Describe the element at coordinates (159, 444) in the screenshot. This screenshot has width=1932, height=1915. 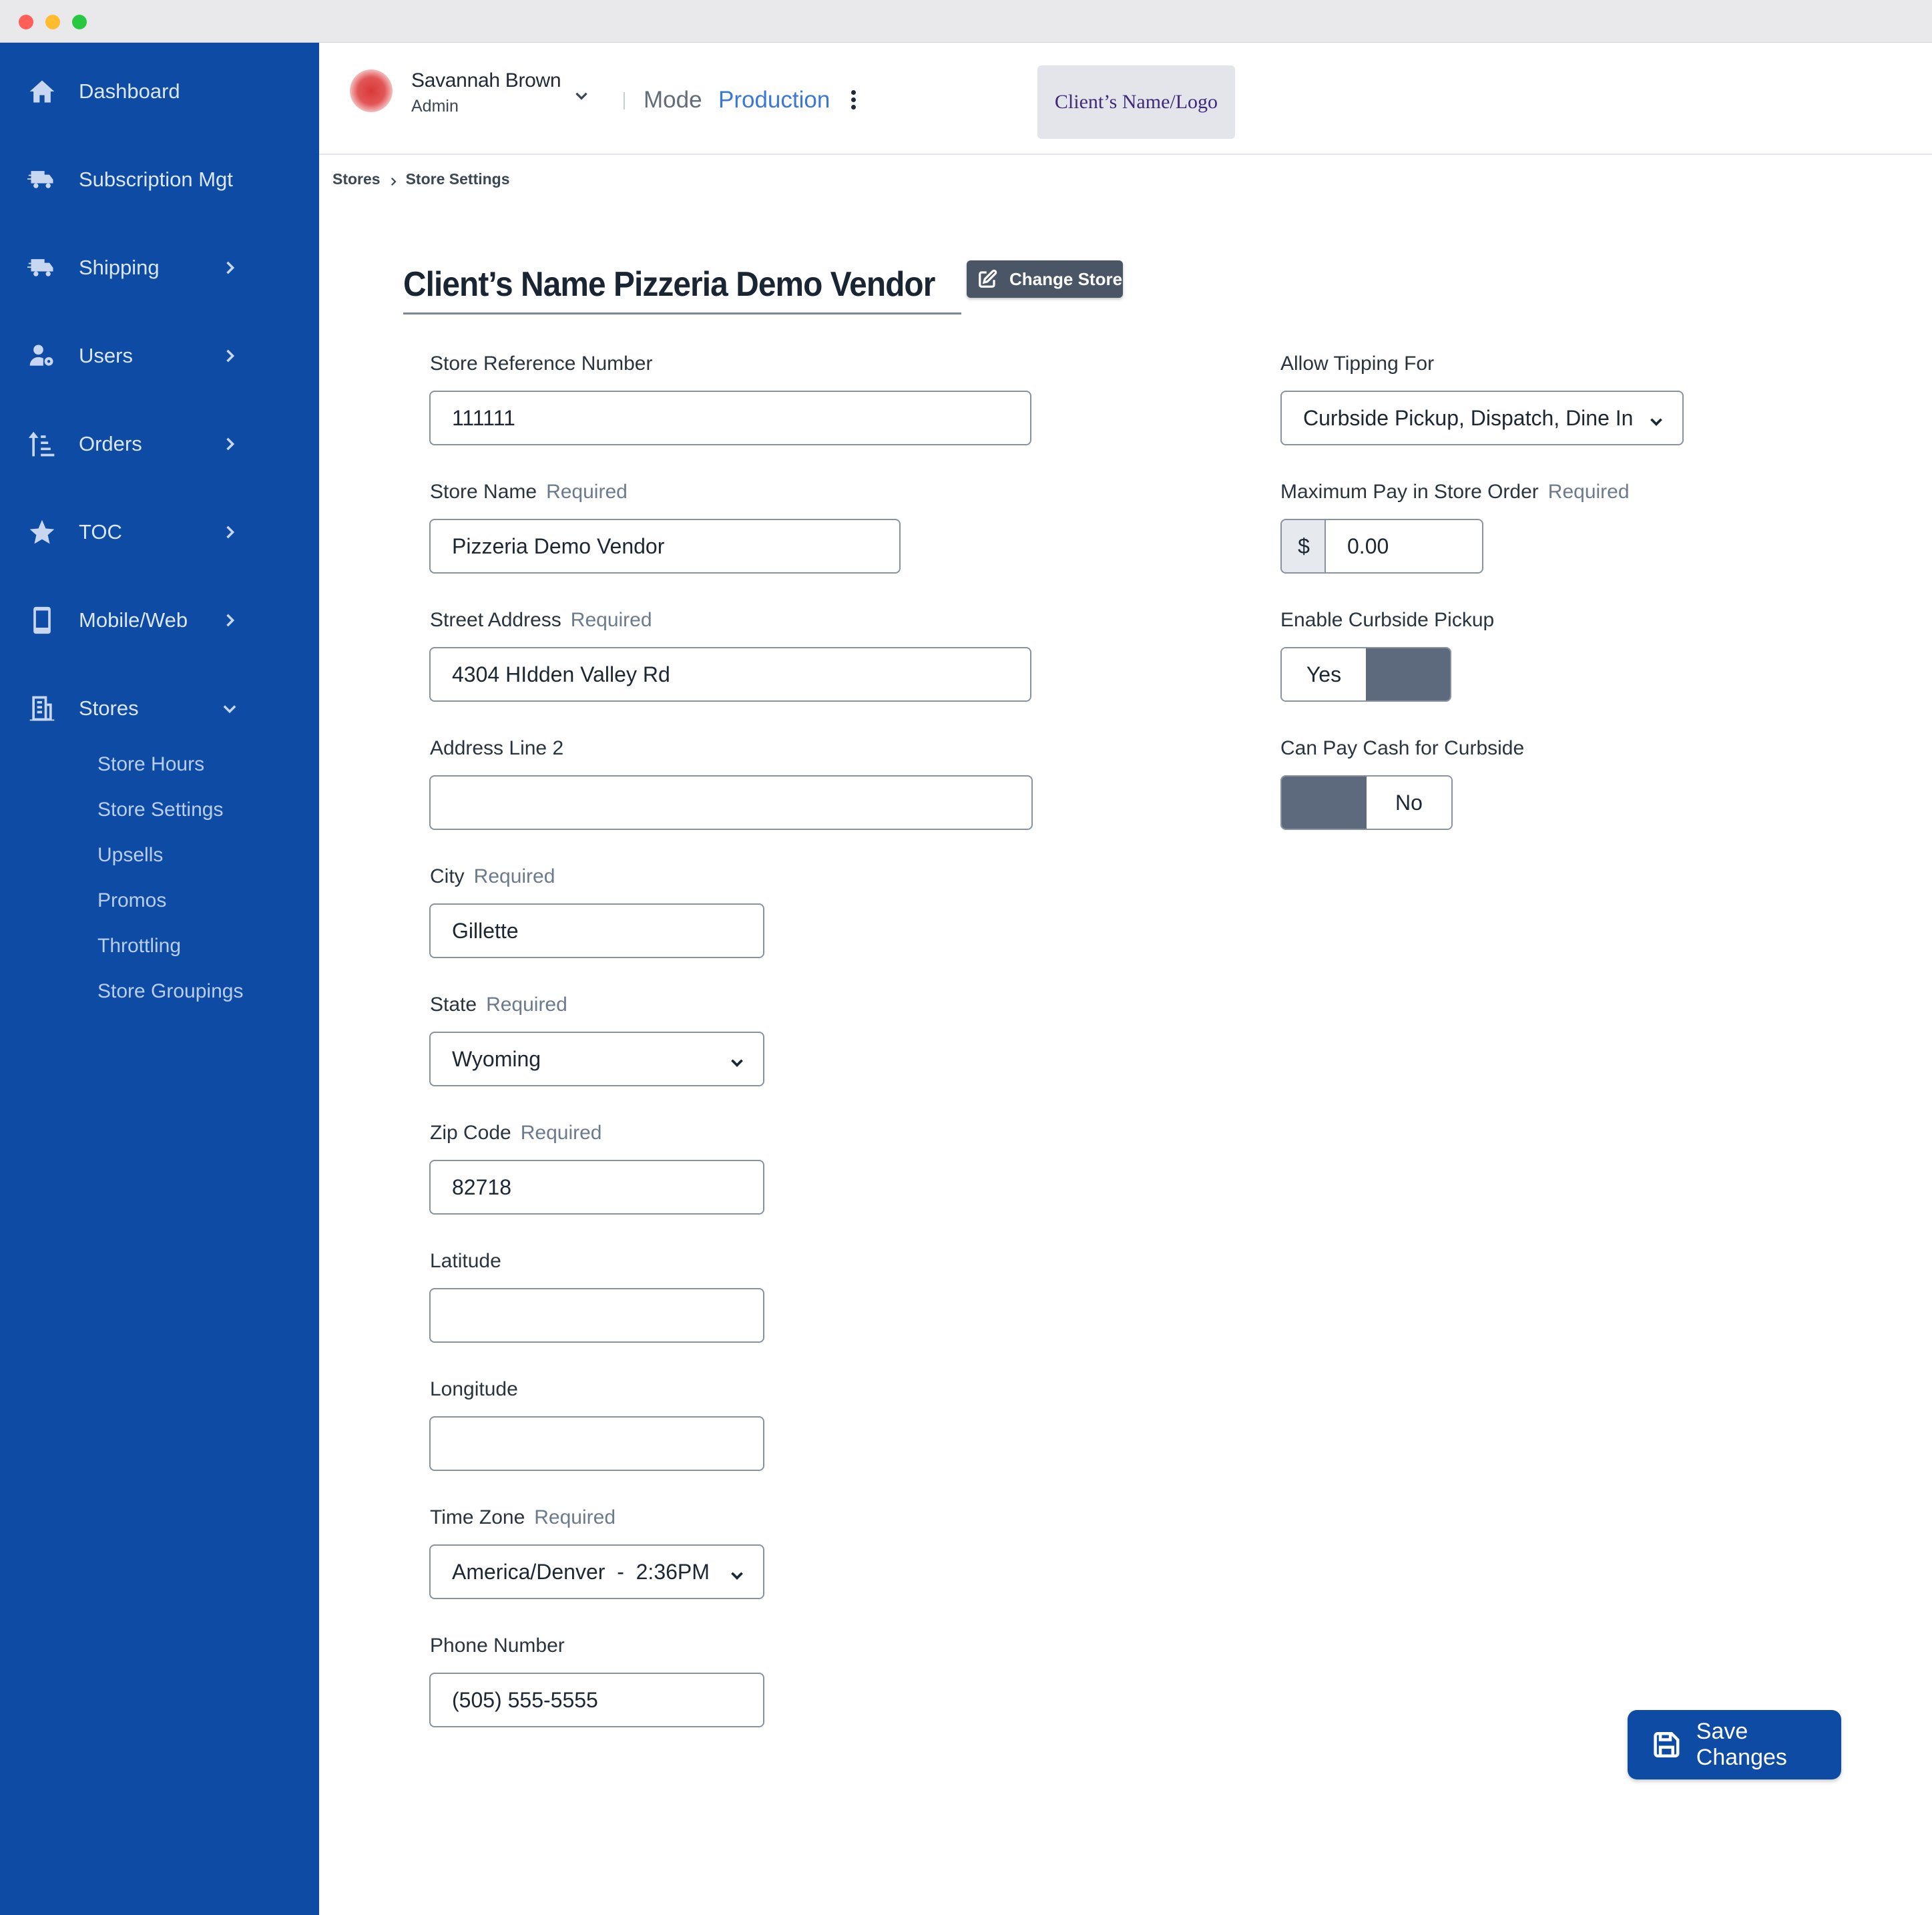
I see `sidebar-item-orders: Orders` at that location.